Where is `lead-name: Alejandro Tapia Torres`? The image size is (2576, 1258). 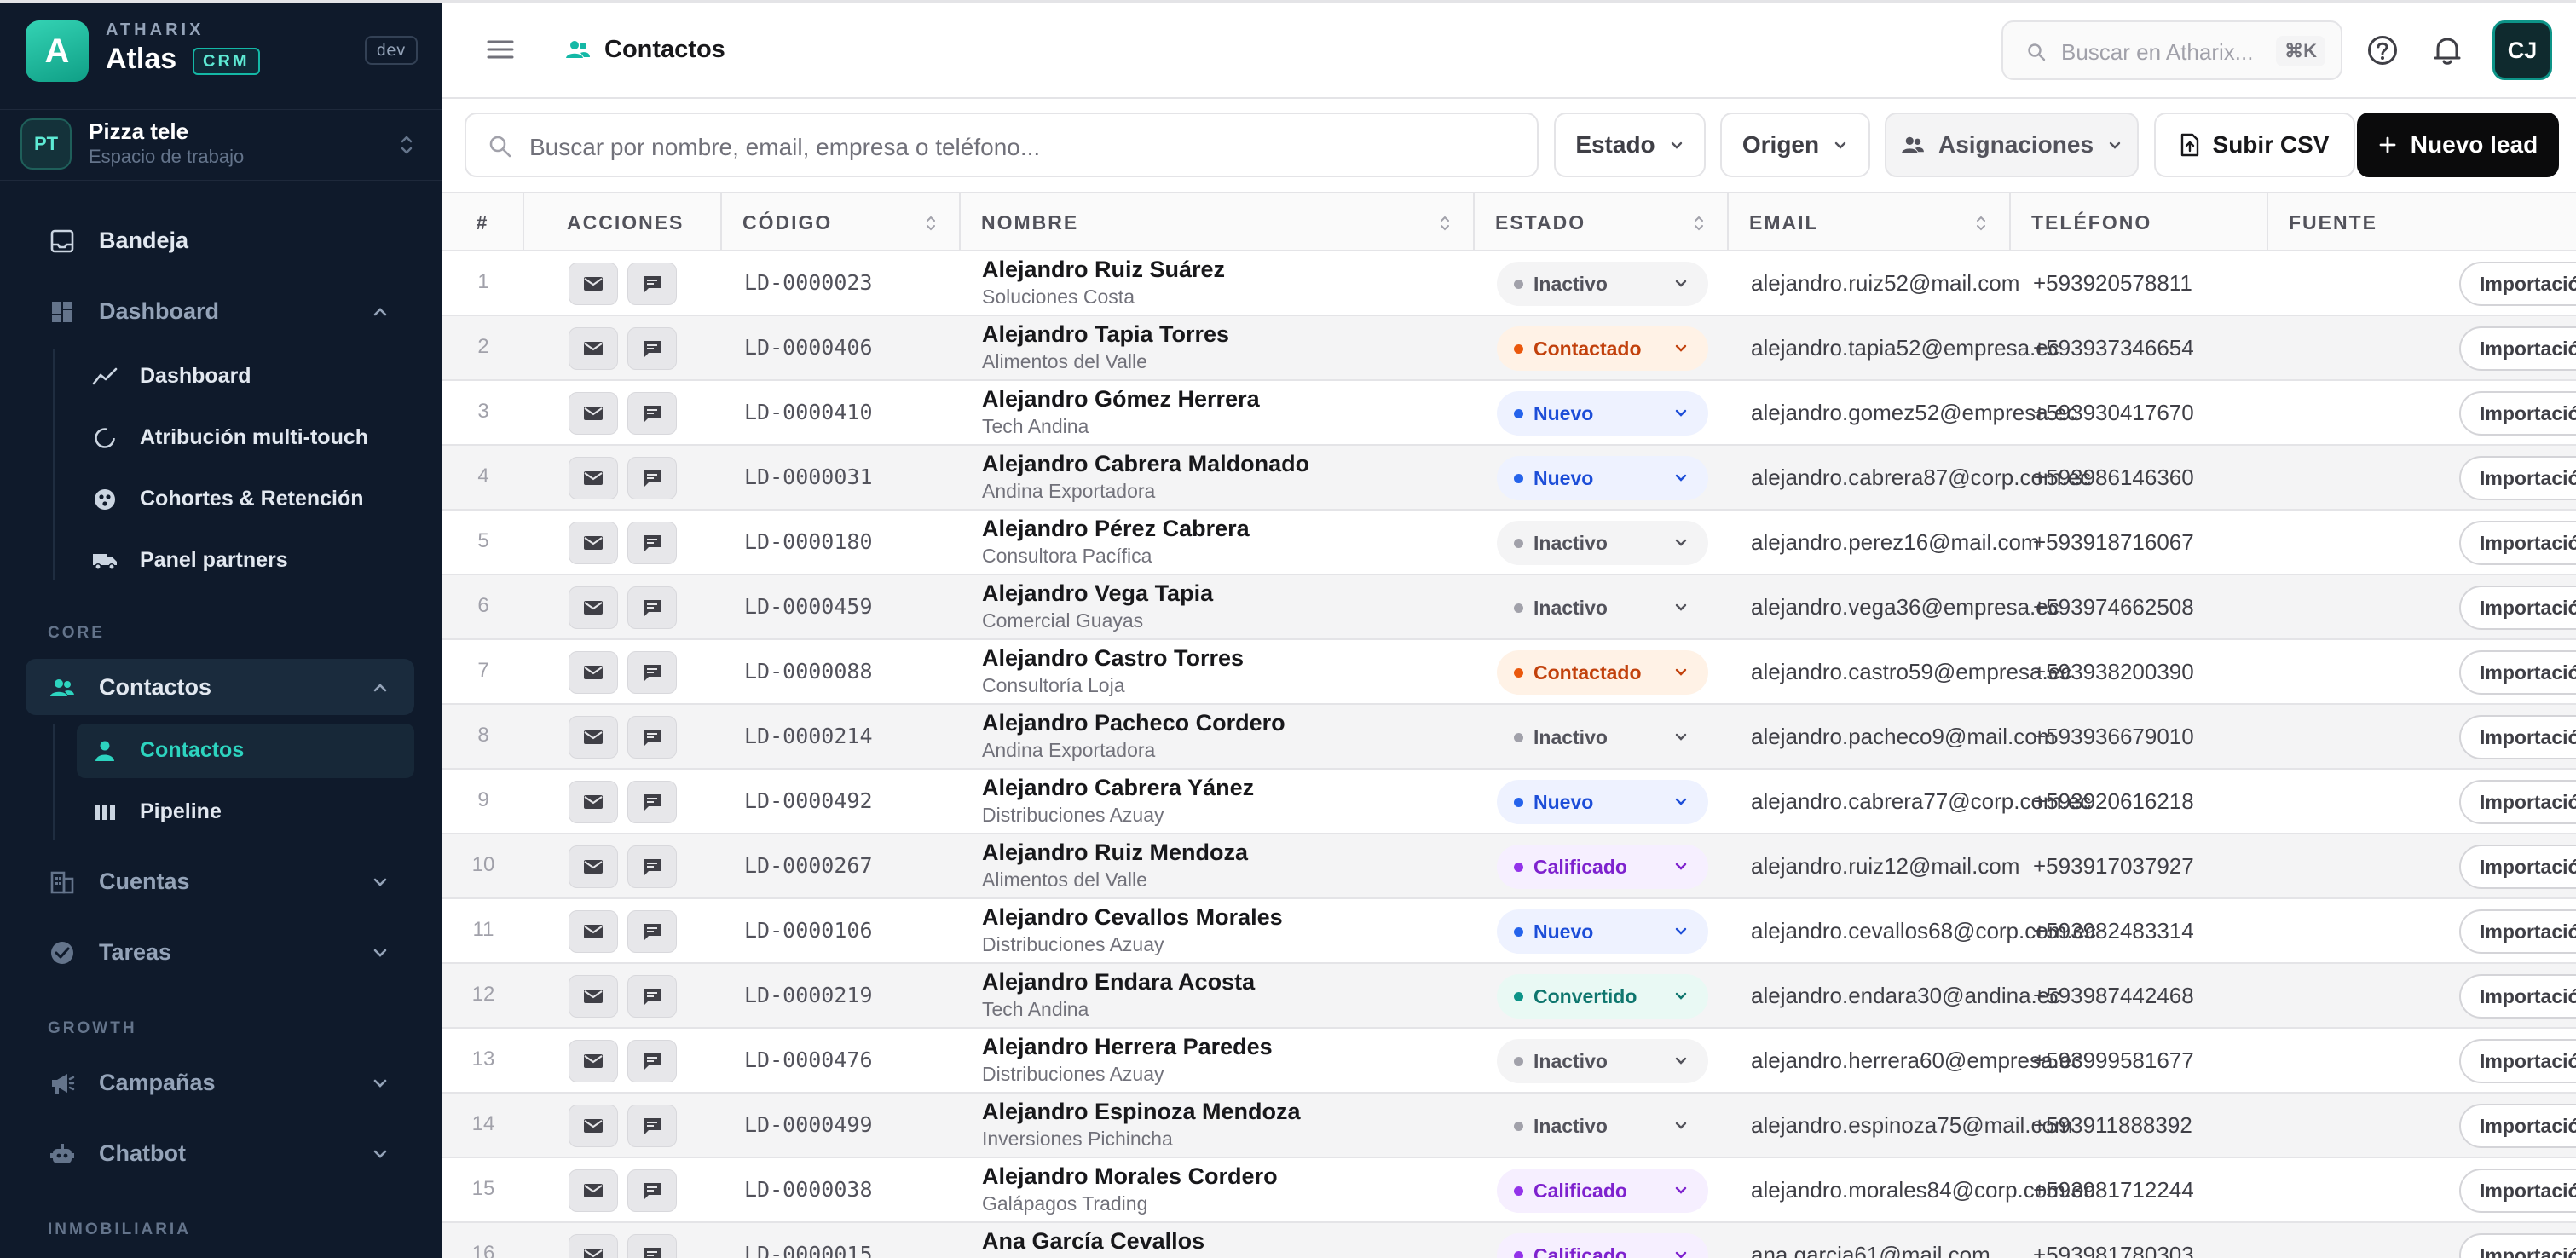
lead-name: Alejandro Tapia Torres is located at coordinates (1105, 335).